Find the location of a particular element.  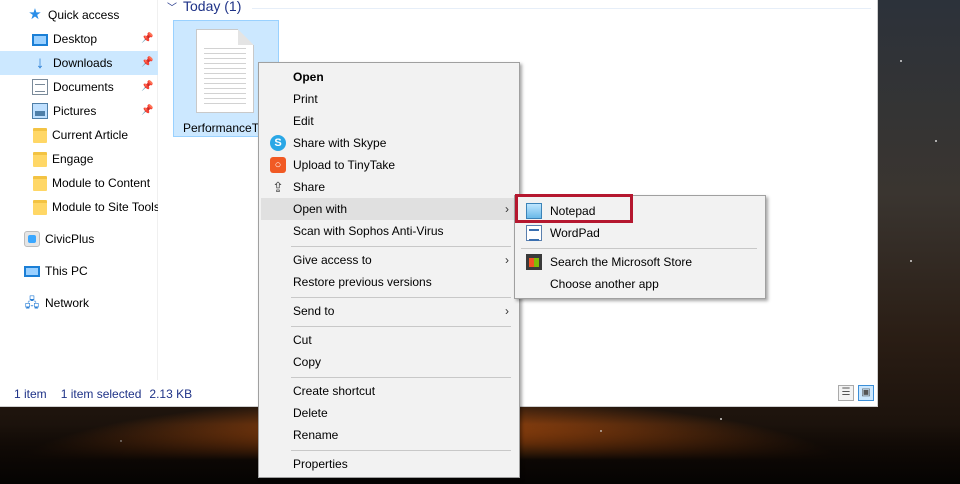

sidebar-item-module-to-content: Module to Content is located at coordinates (79, 183).